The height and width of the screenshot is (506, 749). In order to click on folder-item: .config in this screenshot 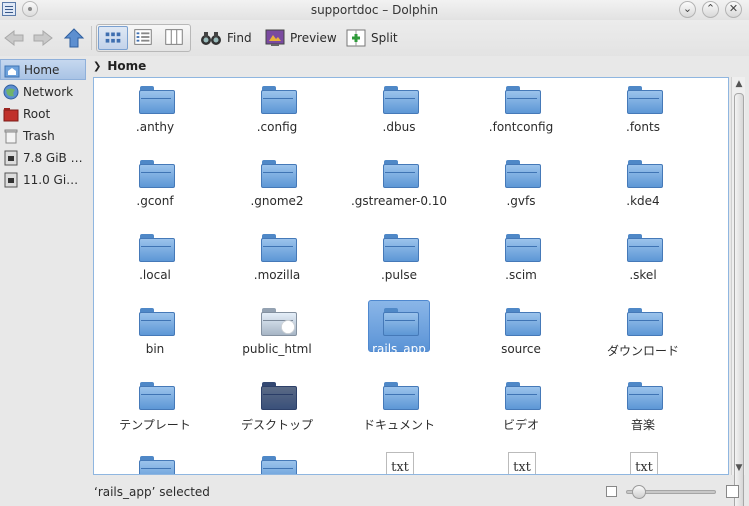, I will do `click(277, 115)`.